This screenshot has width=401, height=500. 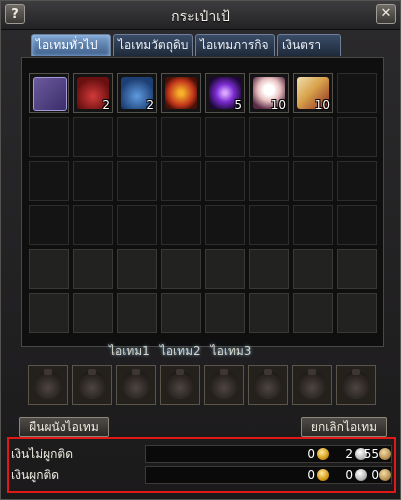 I want to click on bound-money-label: เงินผูกติด, so click(x=35, y=475).